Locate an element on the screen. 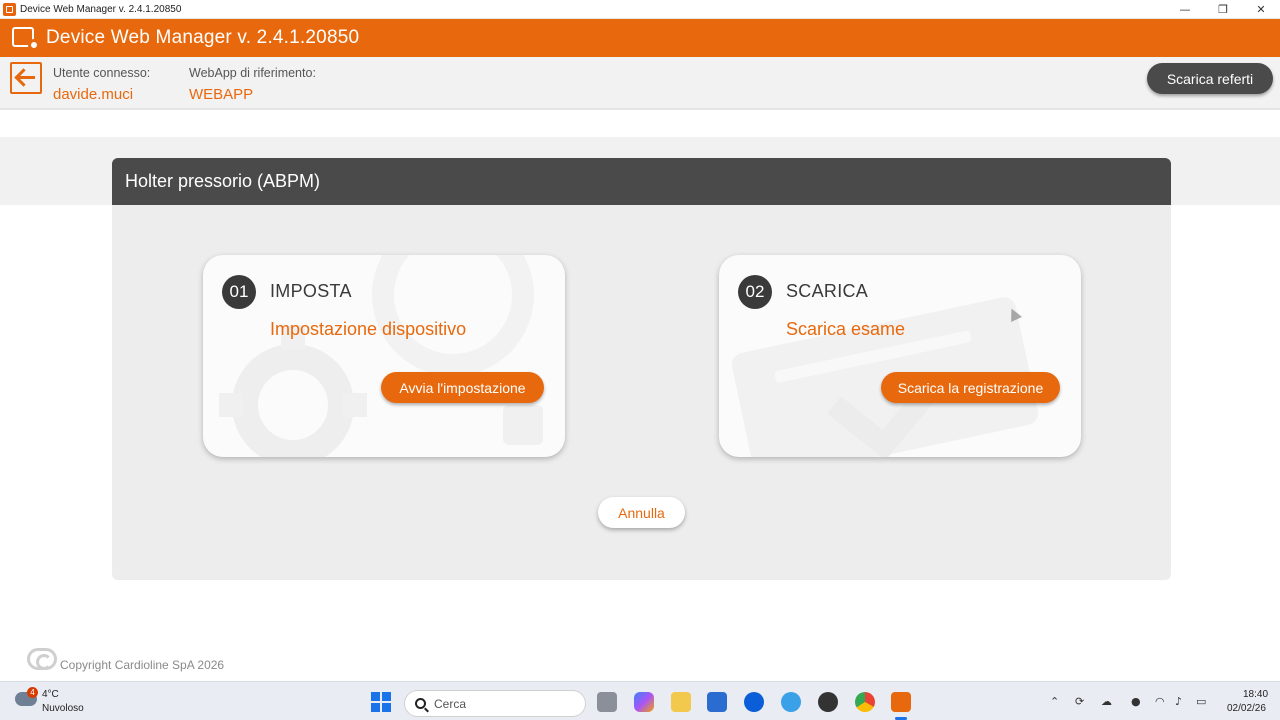 This screenshot has height=720, width=1280. app-header: Device Web Manager v. 2.4.1.20850 is located at coordinates (640, 38).